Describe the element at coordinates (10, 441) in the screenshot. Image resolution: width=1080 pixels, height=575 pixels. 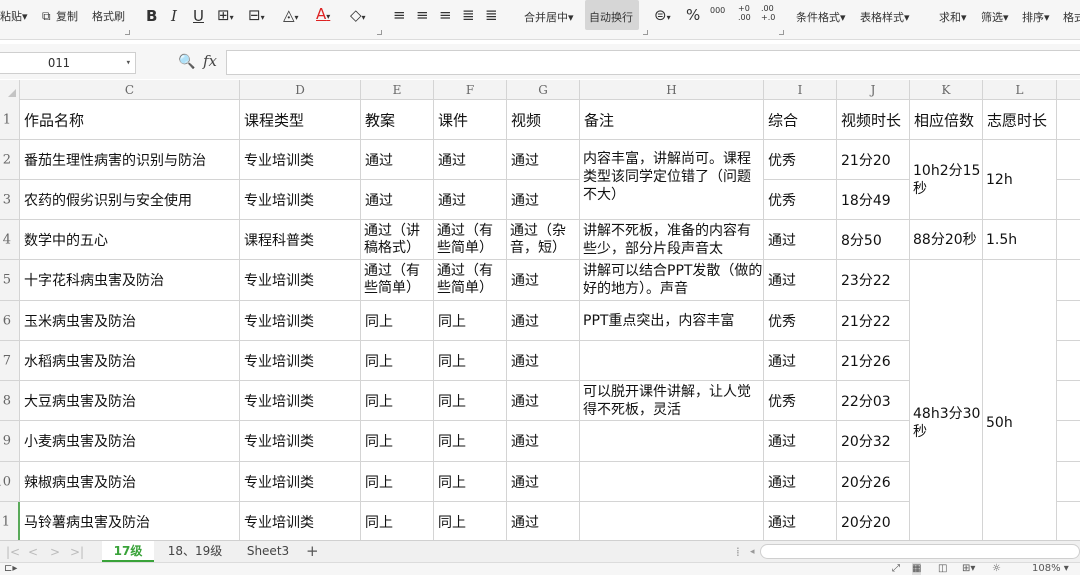
I see `row-header-9: 9` at that location.